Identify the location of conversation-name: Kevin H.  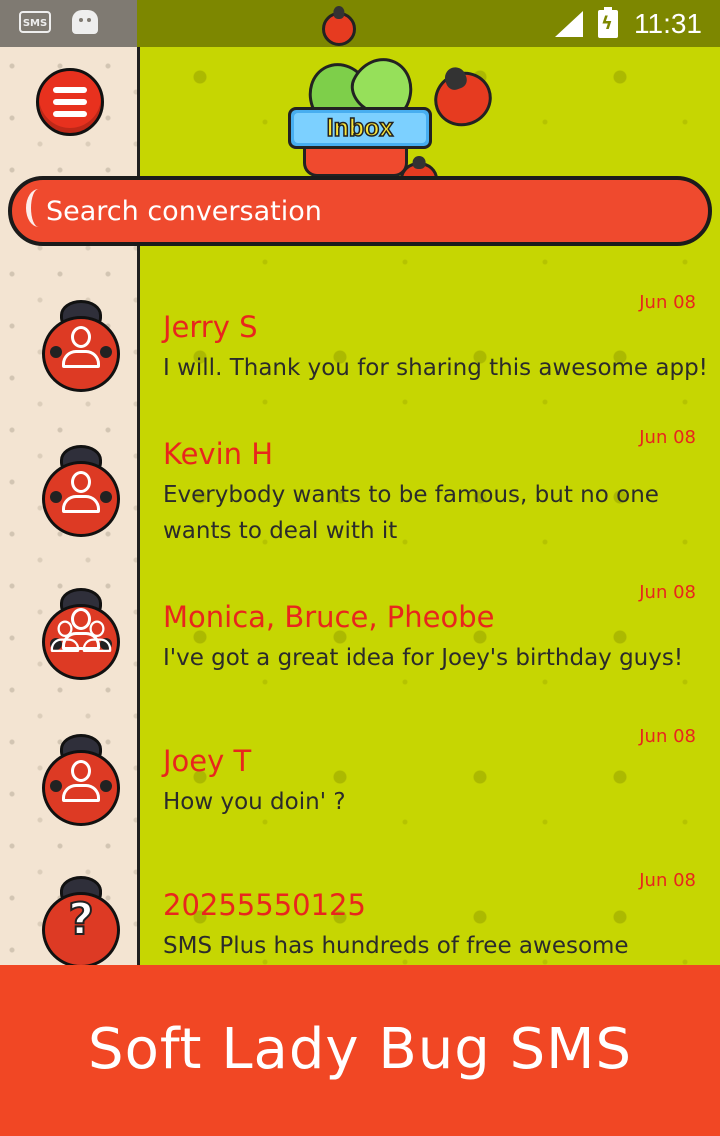
(218, 454).